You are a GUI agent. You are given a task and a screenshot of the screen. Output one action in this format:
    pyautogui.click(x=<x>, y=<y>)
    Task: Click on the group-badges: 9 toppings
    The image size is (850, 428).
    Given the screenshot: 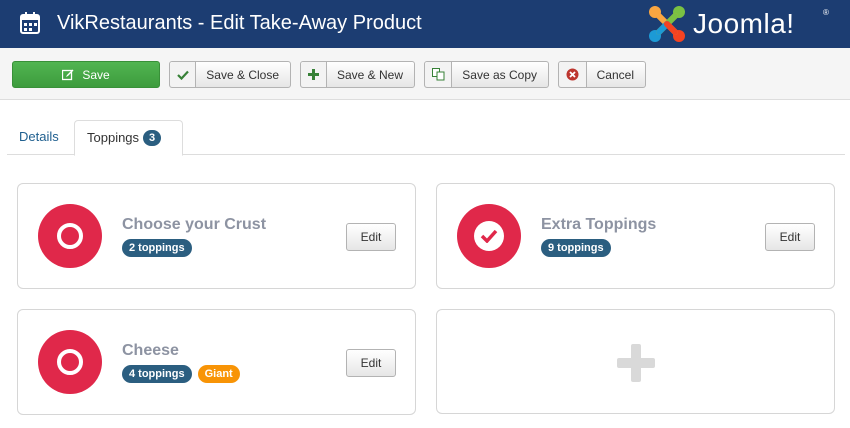 What is the action you would take?
    pyautogui.click(x=576, y=248)
    